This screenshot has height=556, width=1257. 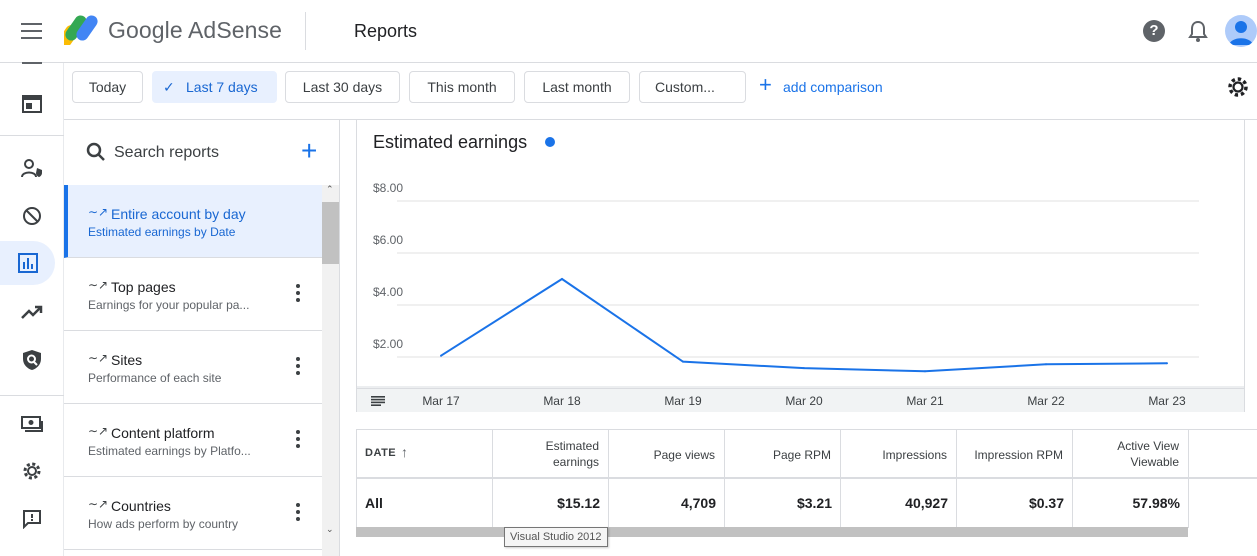 What do you see at coordinates (698, 503) in the screenshot?
I see `cell-value: 4,709` at bounding box center [698, 503].